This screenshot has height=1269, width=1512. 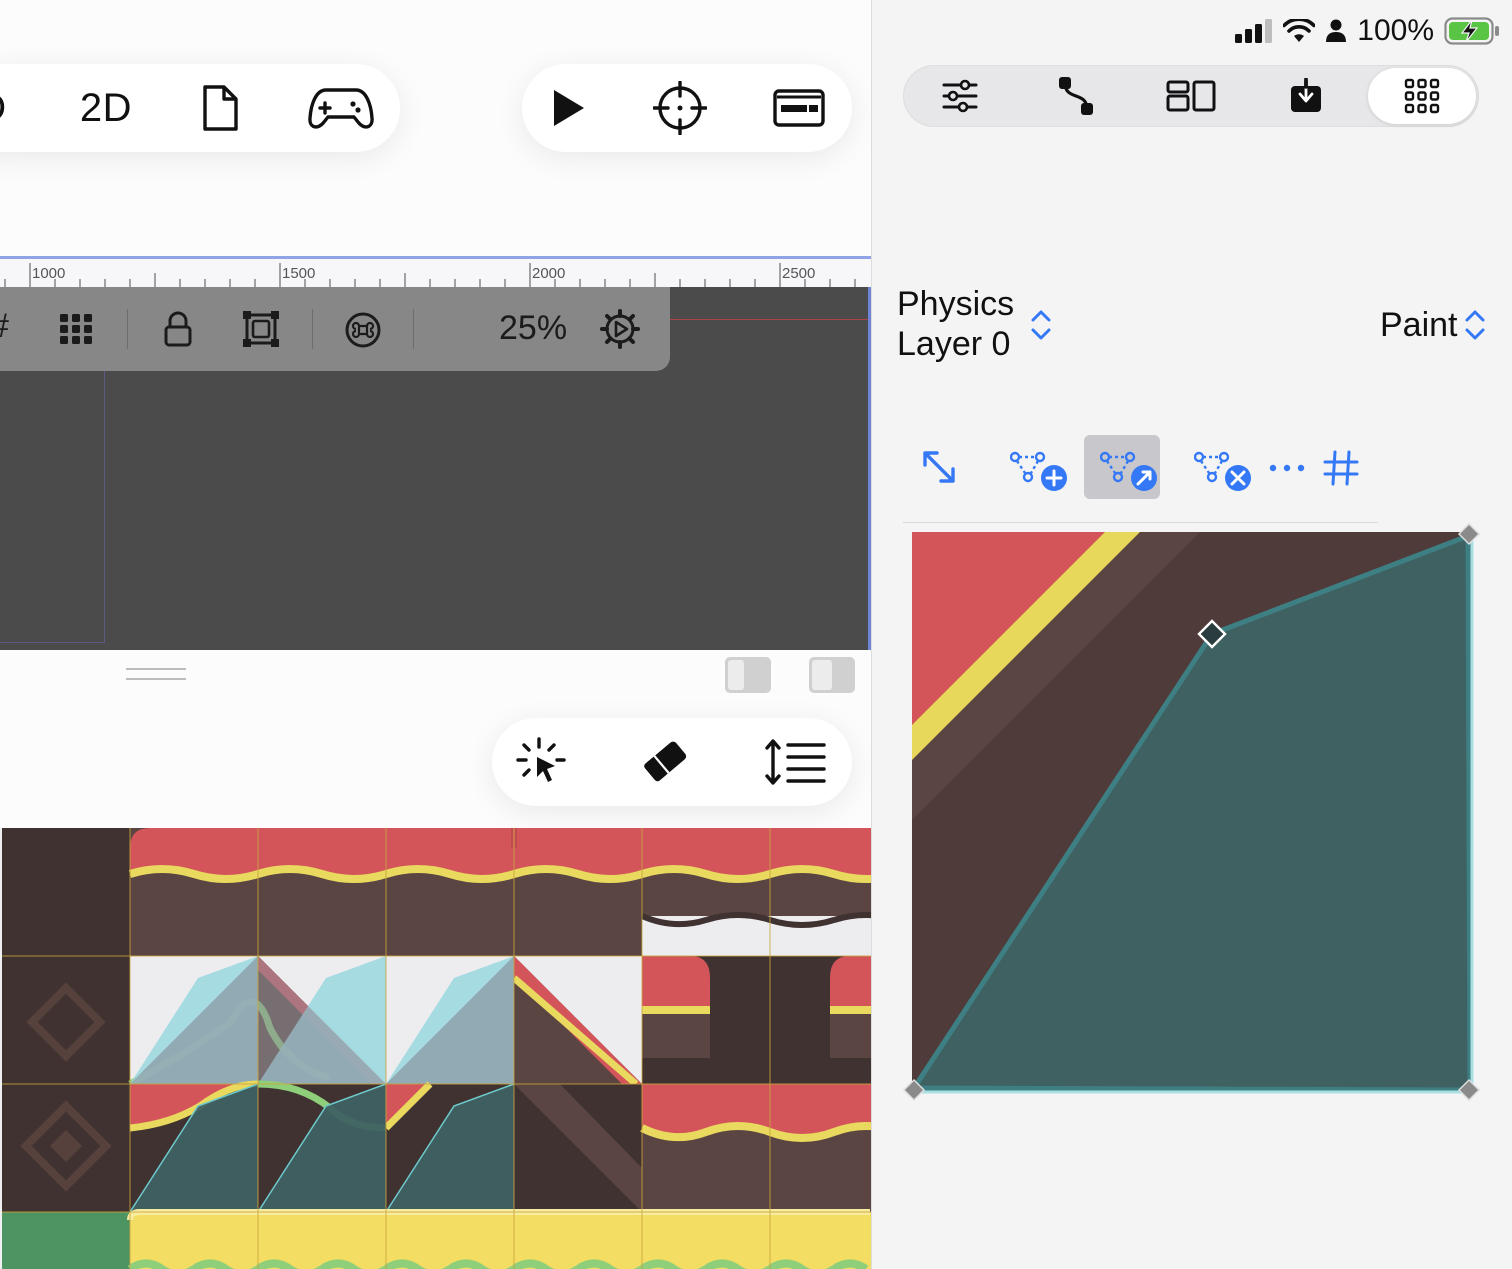 I want to click on command-icon, so click(x=363, y=330).